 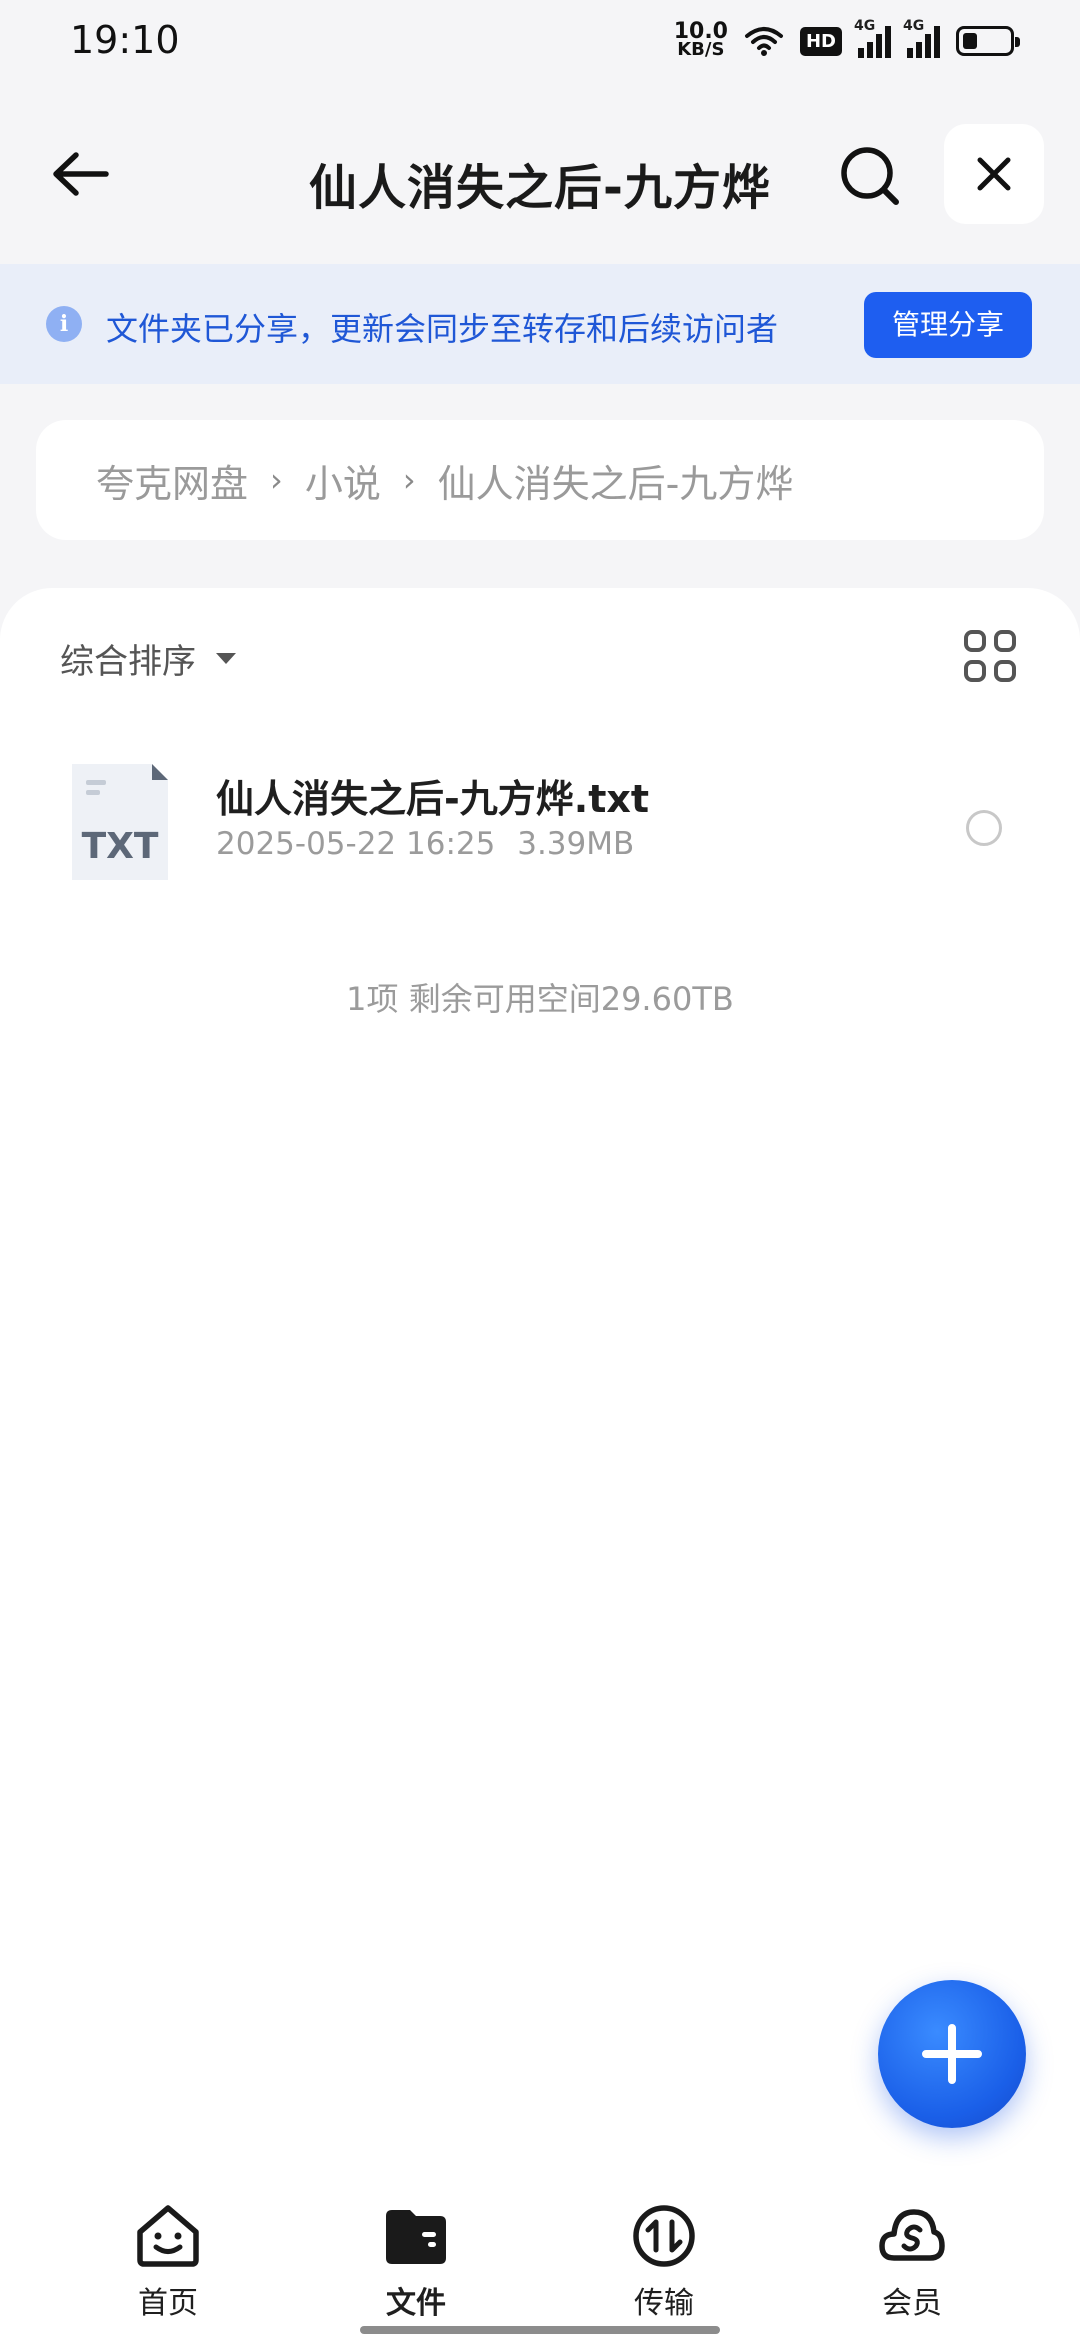 I want to click on plus-icon, so click(x=952, y=2054).